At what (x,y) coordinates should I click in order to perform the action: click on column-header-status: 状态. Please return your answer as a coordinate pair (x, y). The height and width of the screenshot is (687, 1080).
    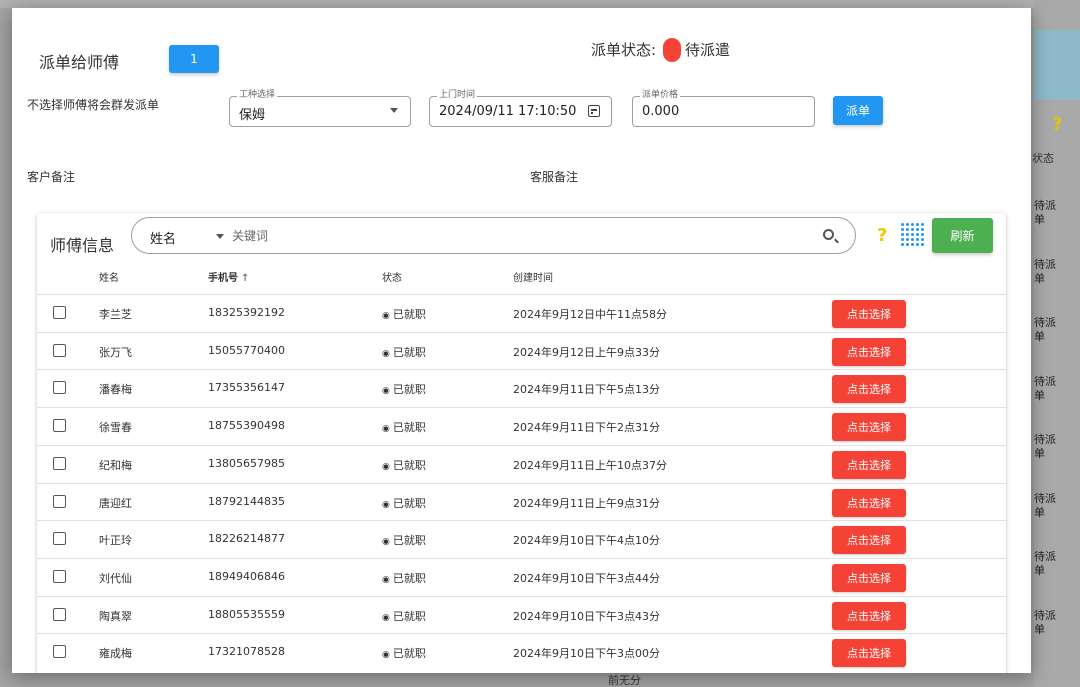
    Looking at the image, I should click on (392, 276).